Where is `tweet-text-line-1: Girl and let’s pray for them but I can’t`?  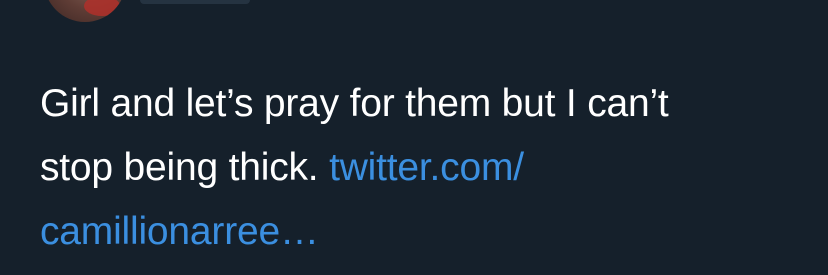 tweet-text-line-1: Girl and let’s pray for them but I can’t is located at coordinates (354, 103).